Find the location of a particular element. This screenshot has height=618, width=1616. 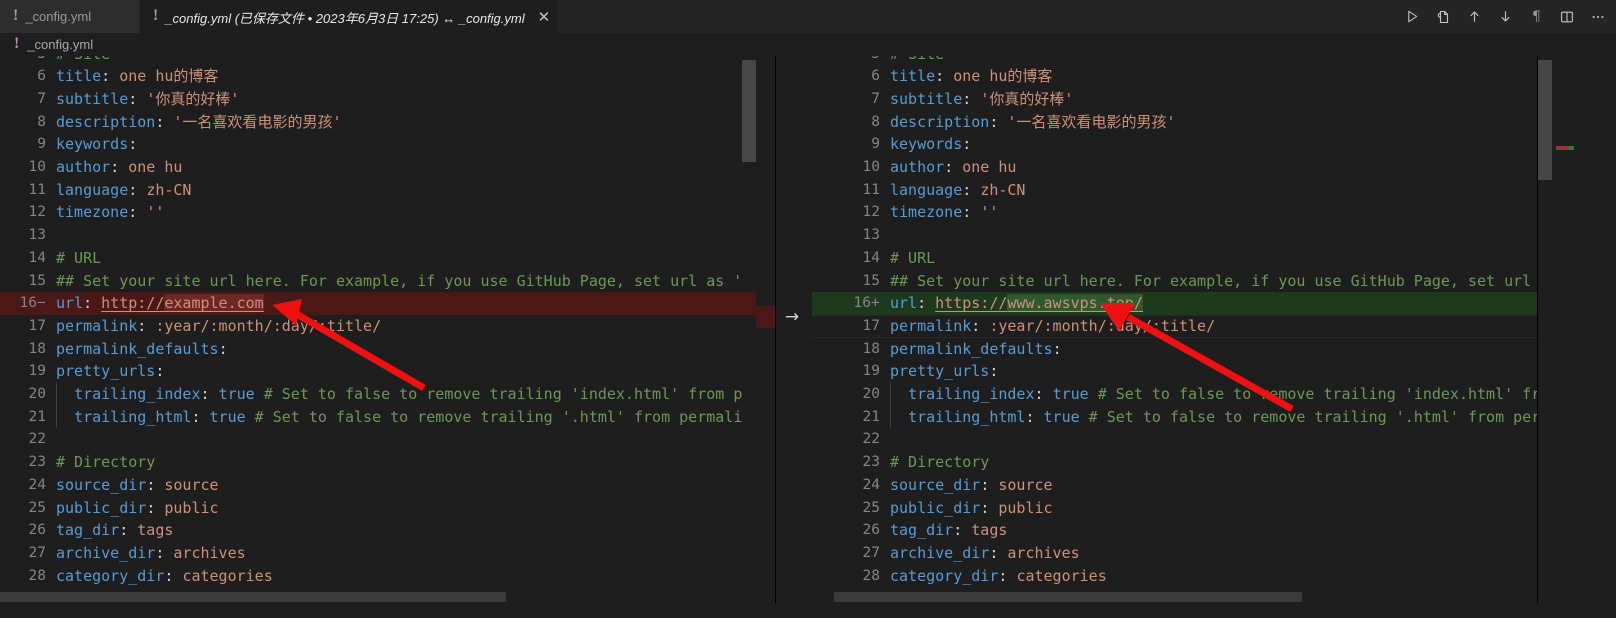

close-icon: ✕ is located at coordinates (544, 17).